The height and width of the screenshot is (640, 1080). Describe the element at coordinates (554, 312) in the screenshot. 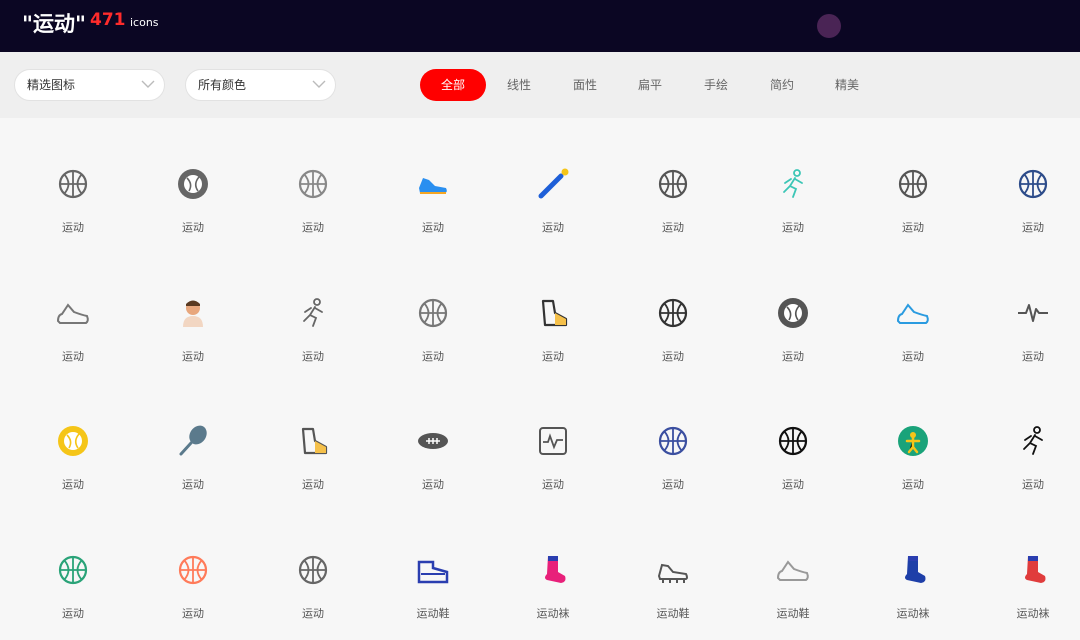

I see `boot-icon` at that location.